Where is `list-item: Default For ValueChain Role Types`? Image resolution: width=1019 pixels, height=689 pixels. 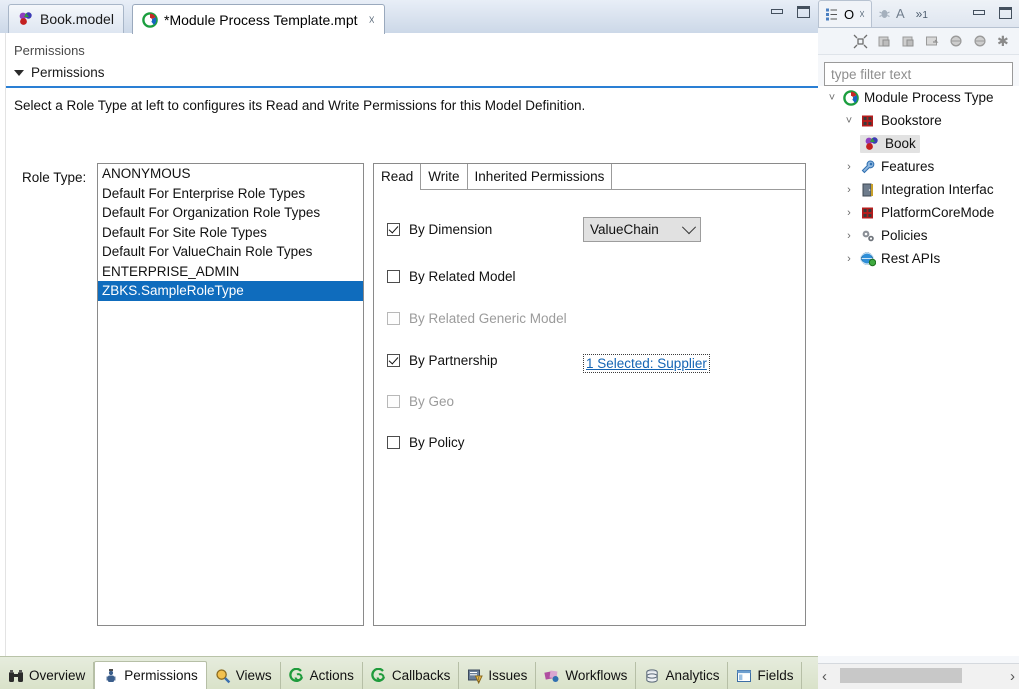
list-item: Default For ValueChain Role Types is located at coordinates (230, 252).